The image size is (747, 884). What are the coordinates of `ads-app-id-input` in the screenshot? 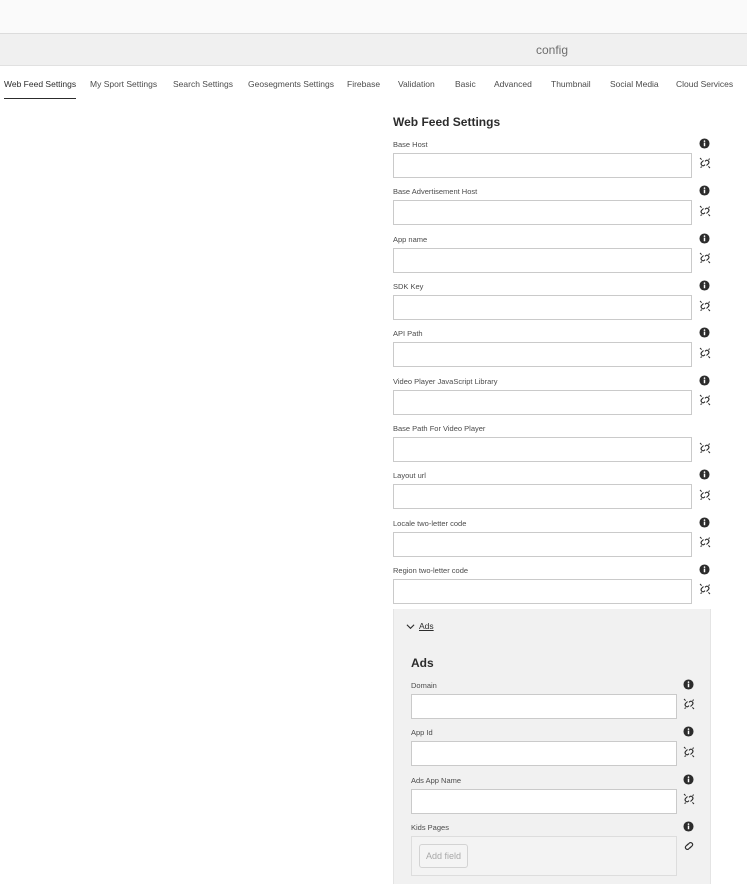 It's located at (544, 753).